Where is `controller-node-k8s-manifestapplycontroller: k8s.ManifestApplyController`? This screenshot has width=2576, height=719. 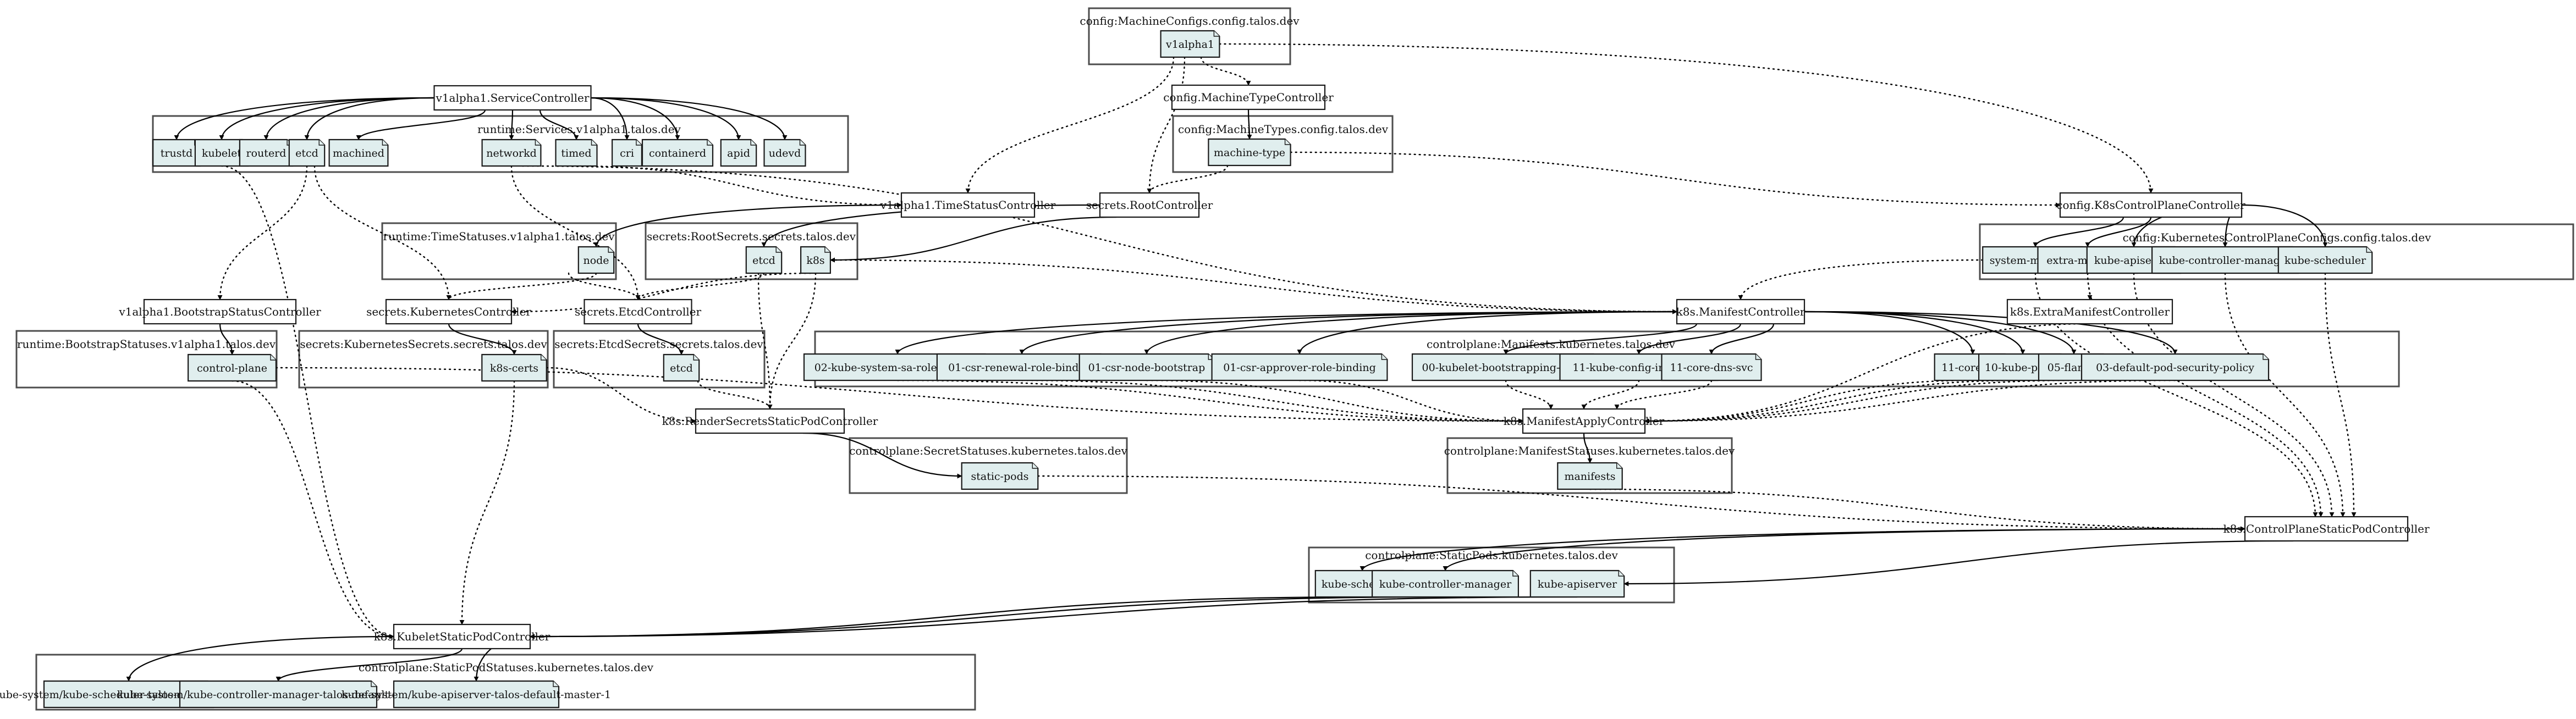
controller-node-k8s-manifestapplycontroller: k8s.ManifestApplyController is located at coordinates (1584, 421).